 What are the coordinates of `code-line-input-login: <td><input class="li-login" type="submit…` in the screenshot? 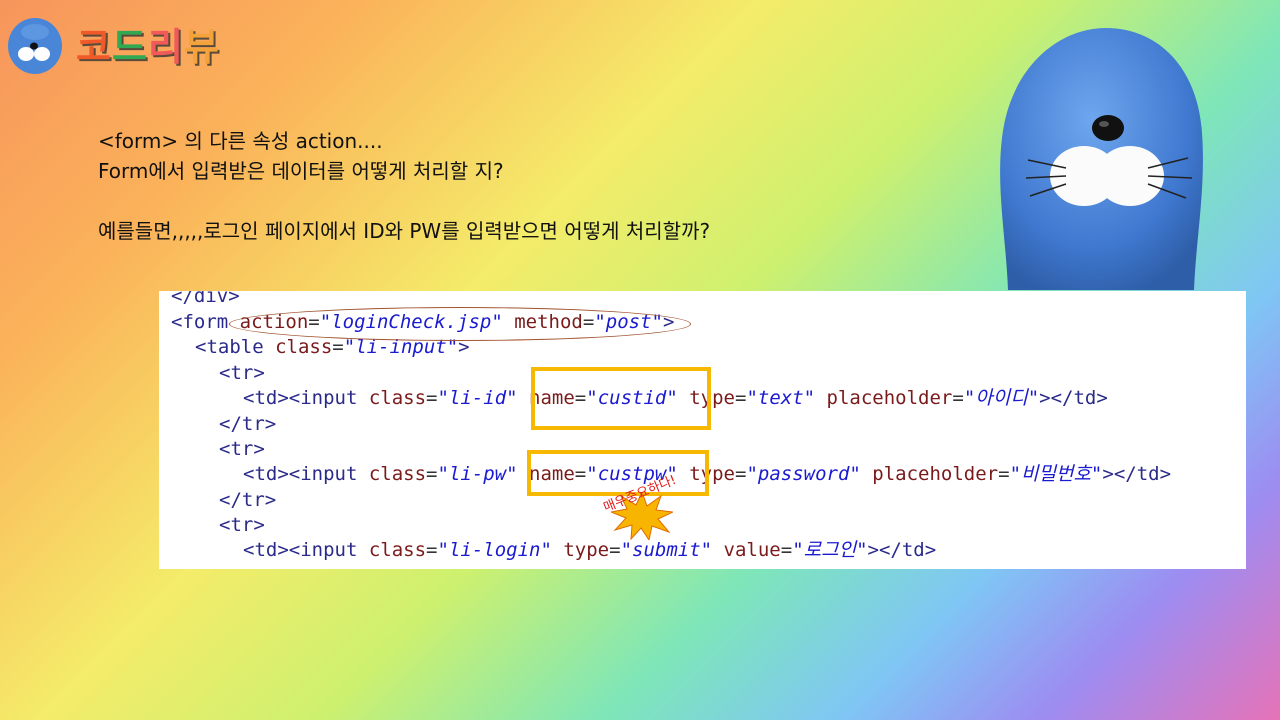 It's located at (590, 550).